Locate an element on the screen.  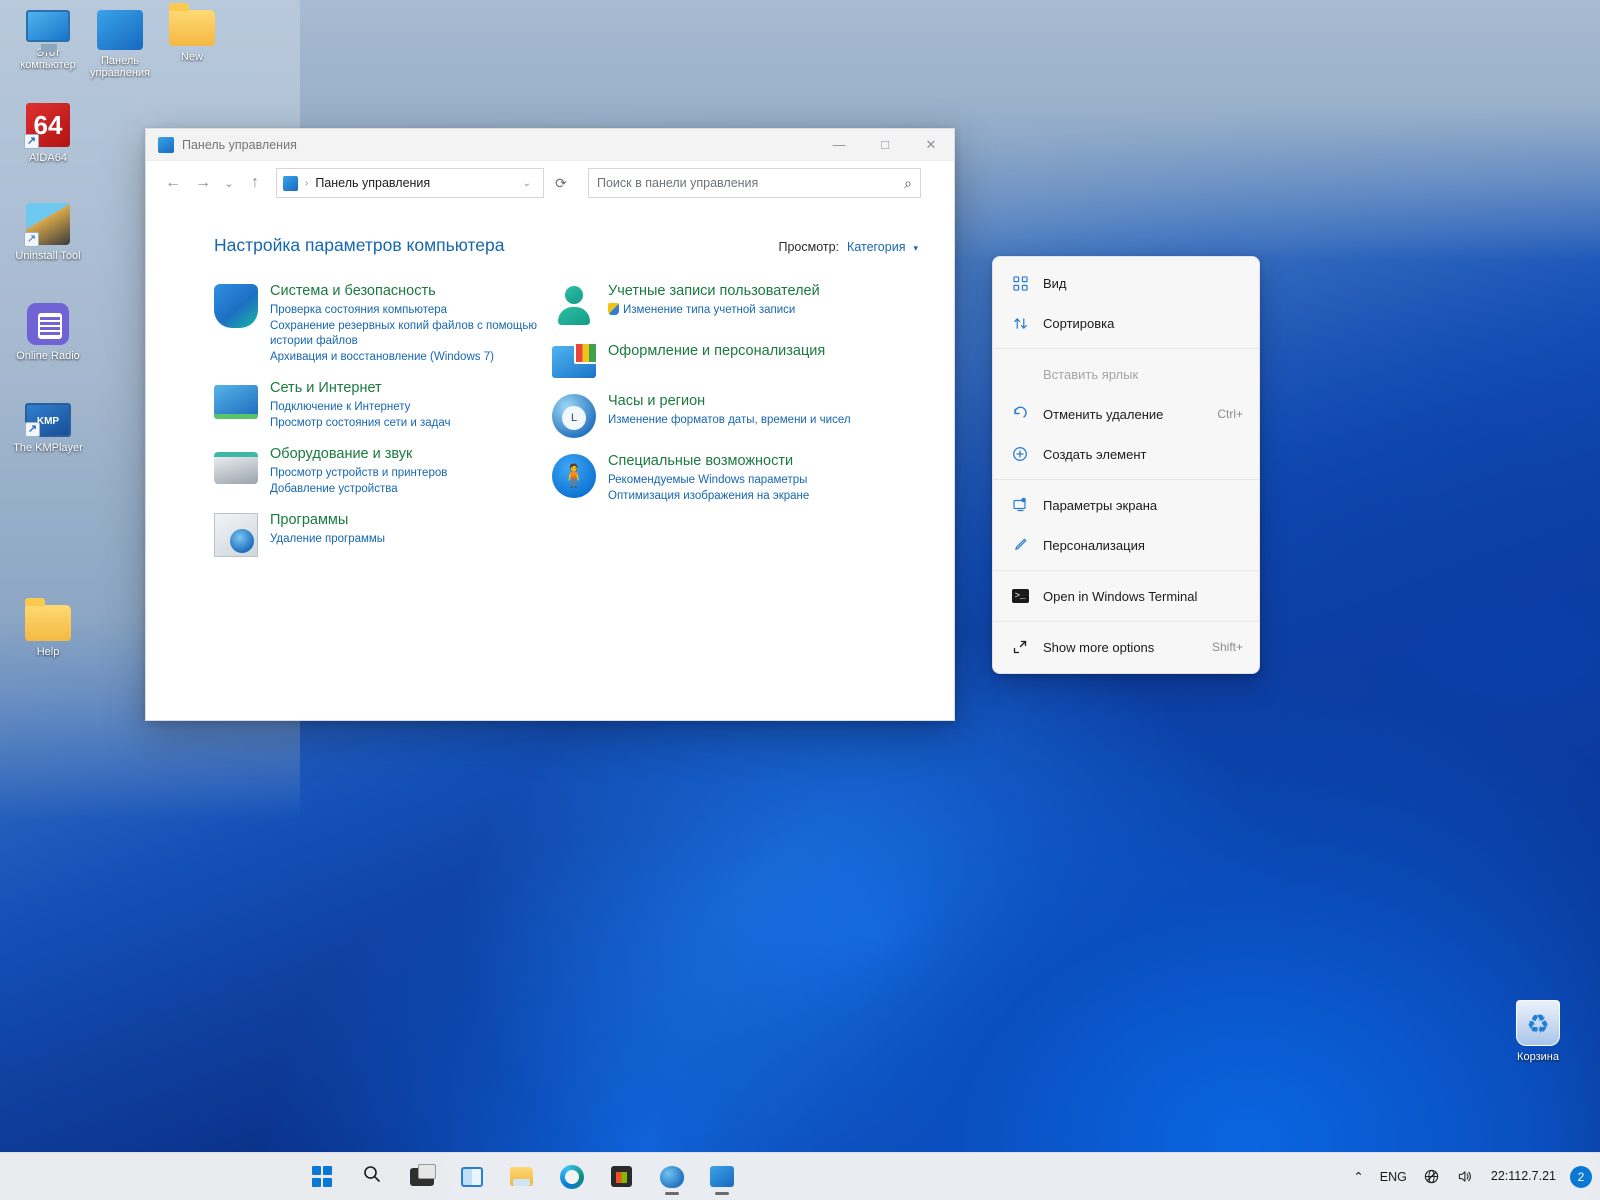
aida64-icon: 64 ↗ is located at coordinates (47, 126).